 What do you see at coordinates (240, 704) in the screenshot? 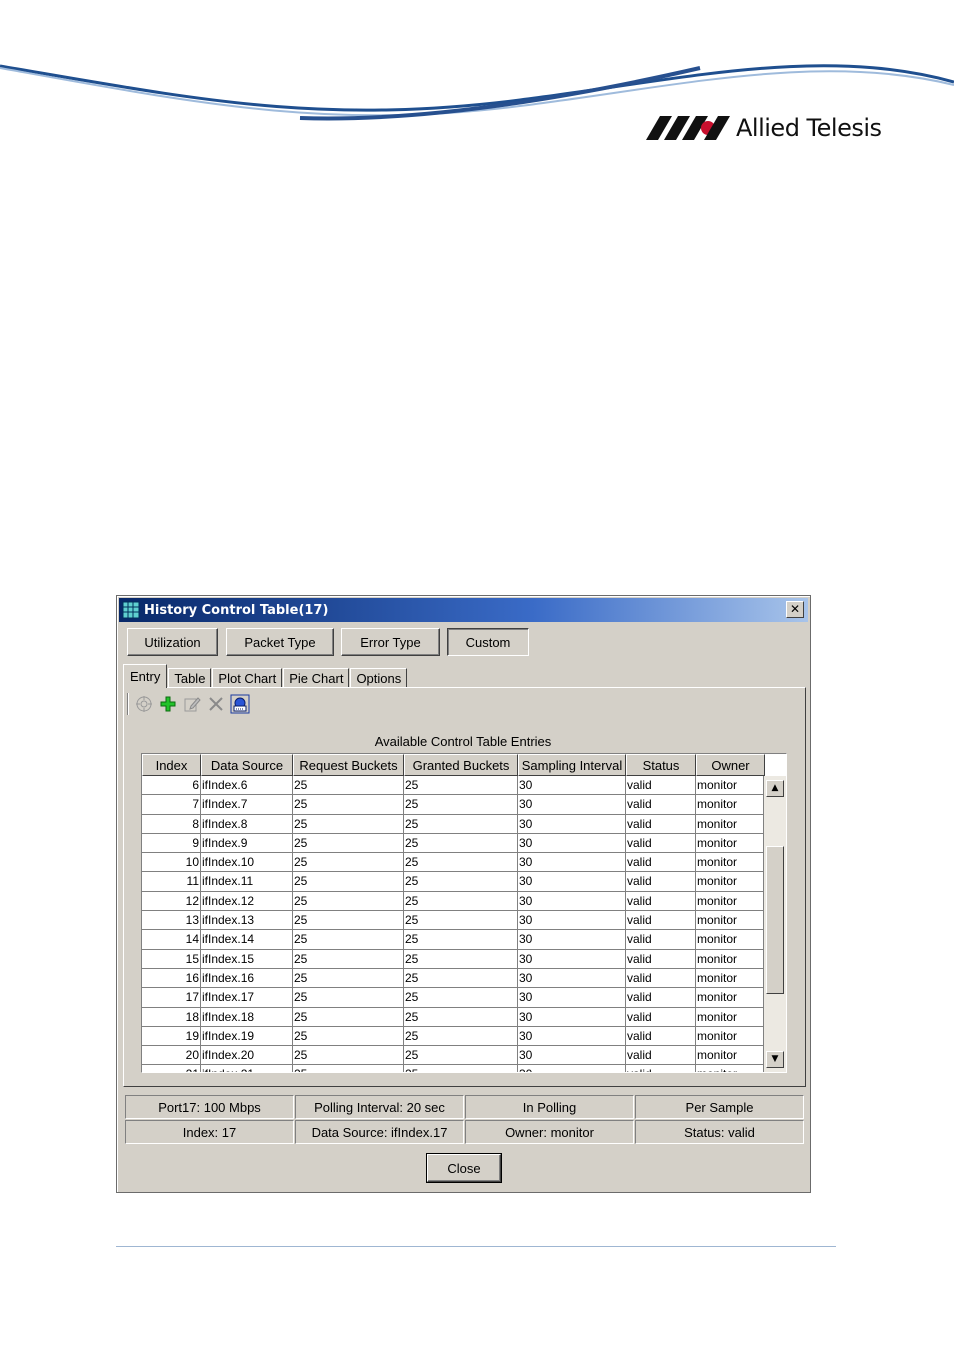
I see `refresh-icon` at bounding box center [240, 704].